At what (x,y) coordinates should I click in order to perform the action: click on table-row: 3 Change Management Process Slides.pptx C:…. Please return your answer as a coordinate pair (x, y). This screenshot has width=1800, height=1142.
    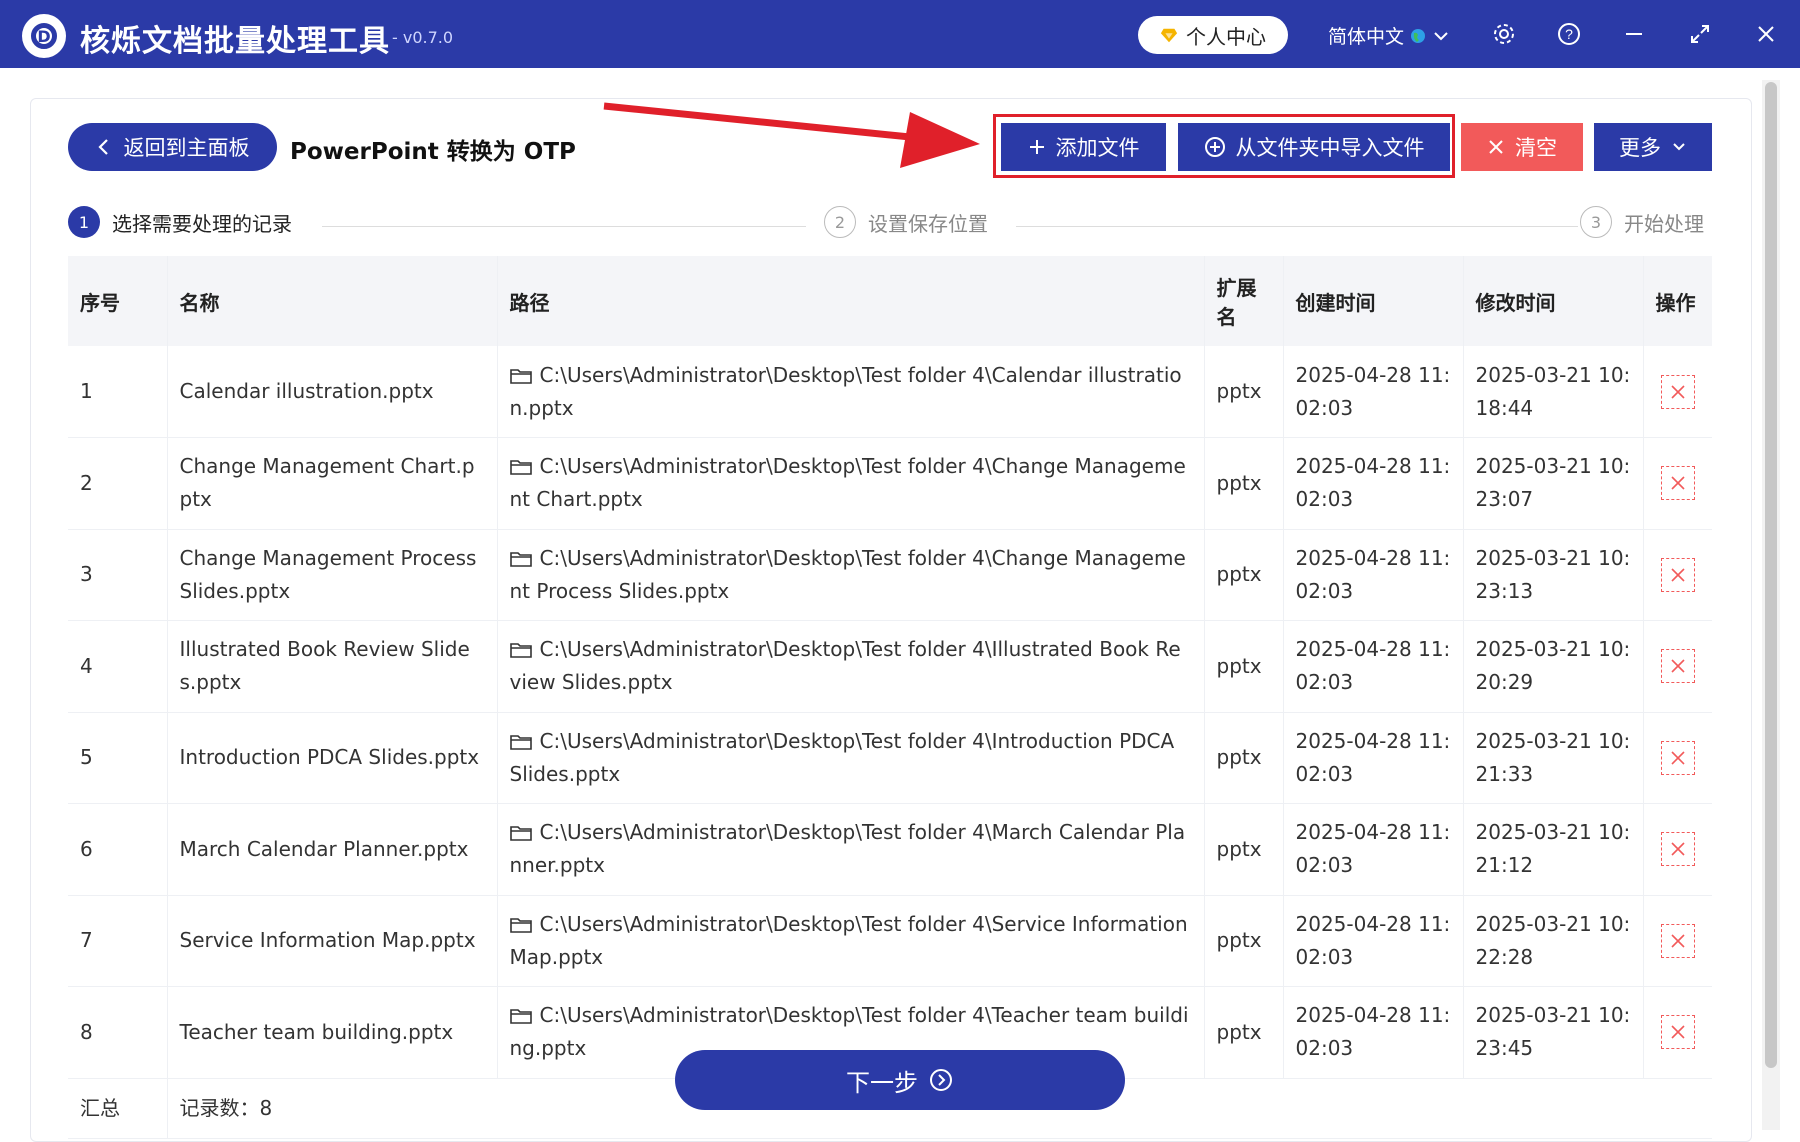
    Looking at the image, I should click on (890, 575).